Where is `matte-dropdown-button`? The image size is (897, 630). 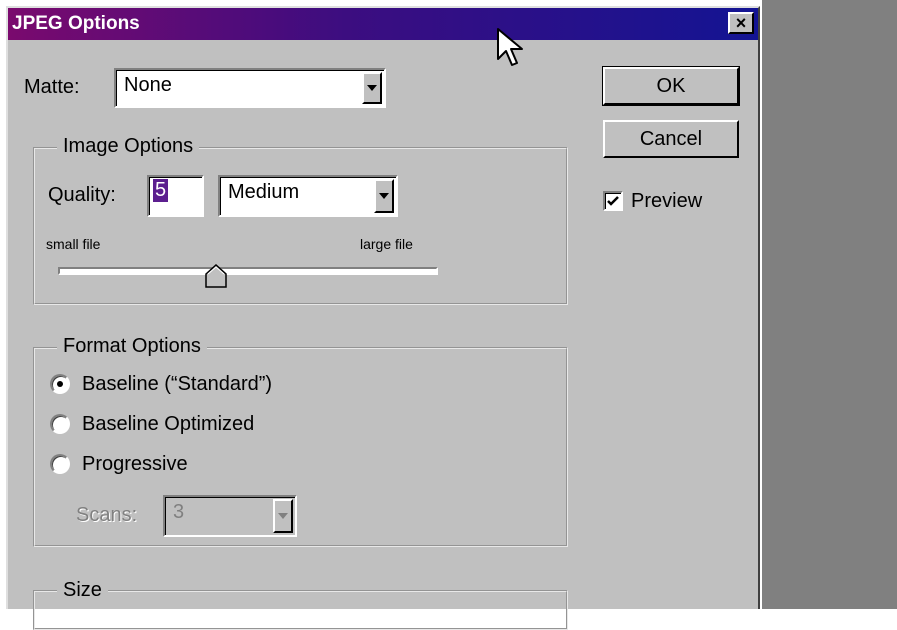 matte-dropdown-button is located at coordinates (372, 88).